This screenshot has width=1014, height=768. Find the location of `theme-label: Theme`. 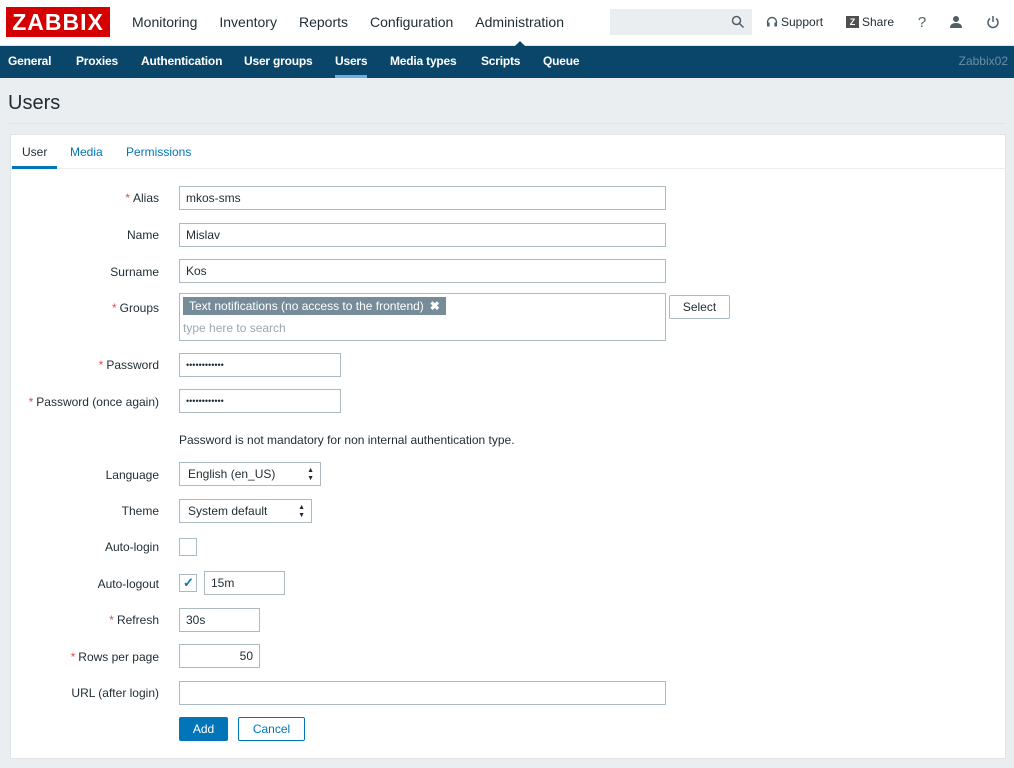

theme-label: Theme is located at coordinates (140, 511).